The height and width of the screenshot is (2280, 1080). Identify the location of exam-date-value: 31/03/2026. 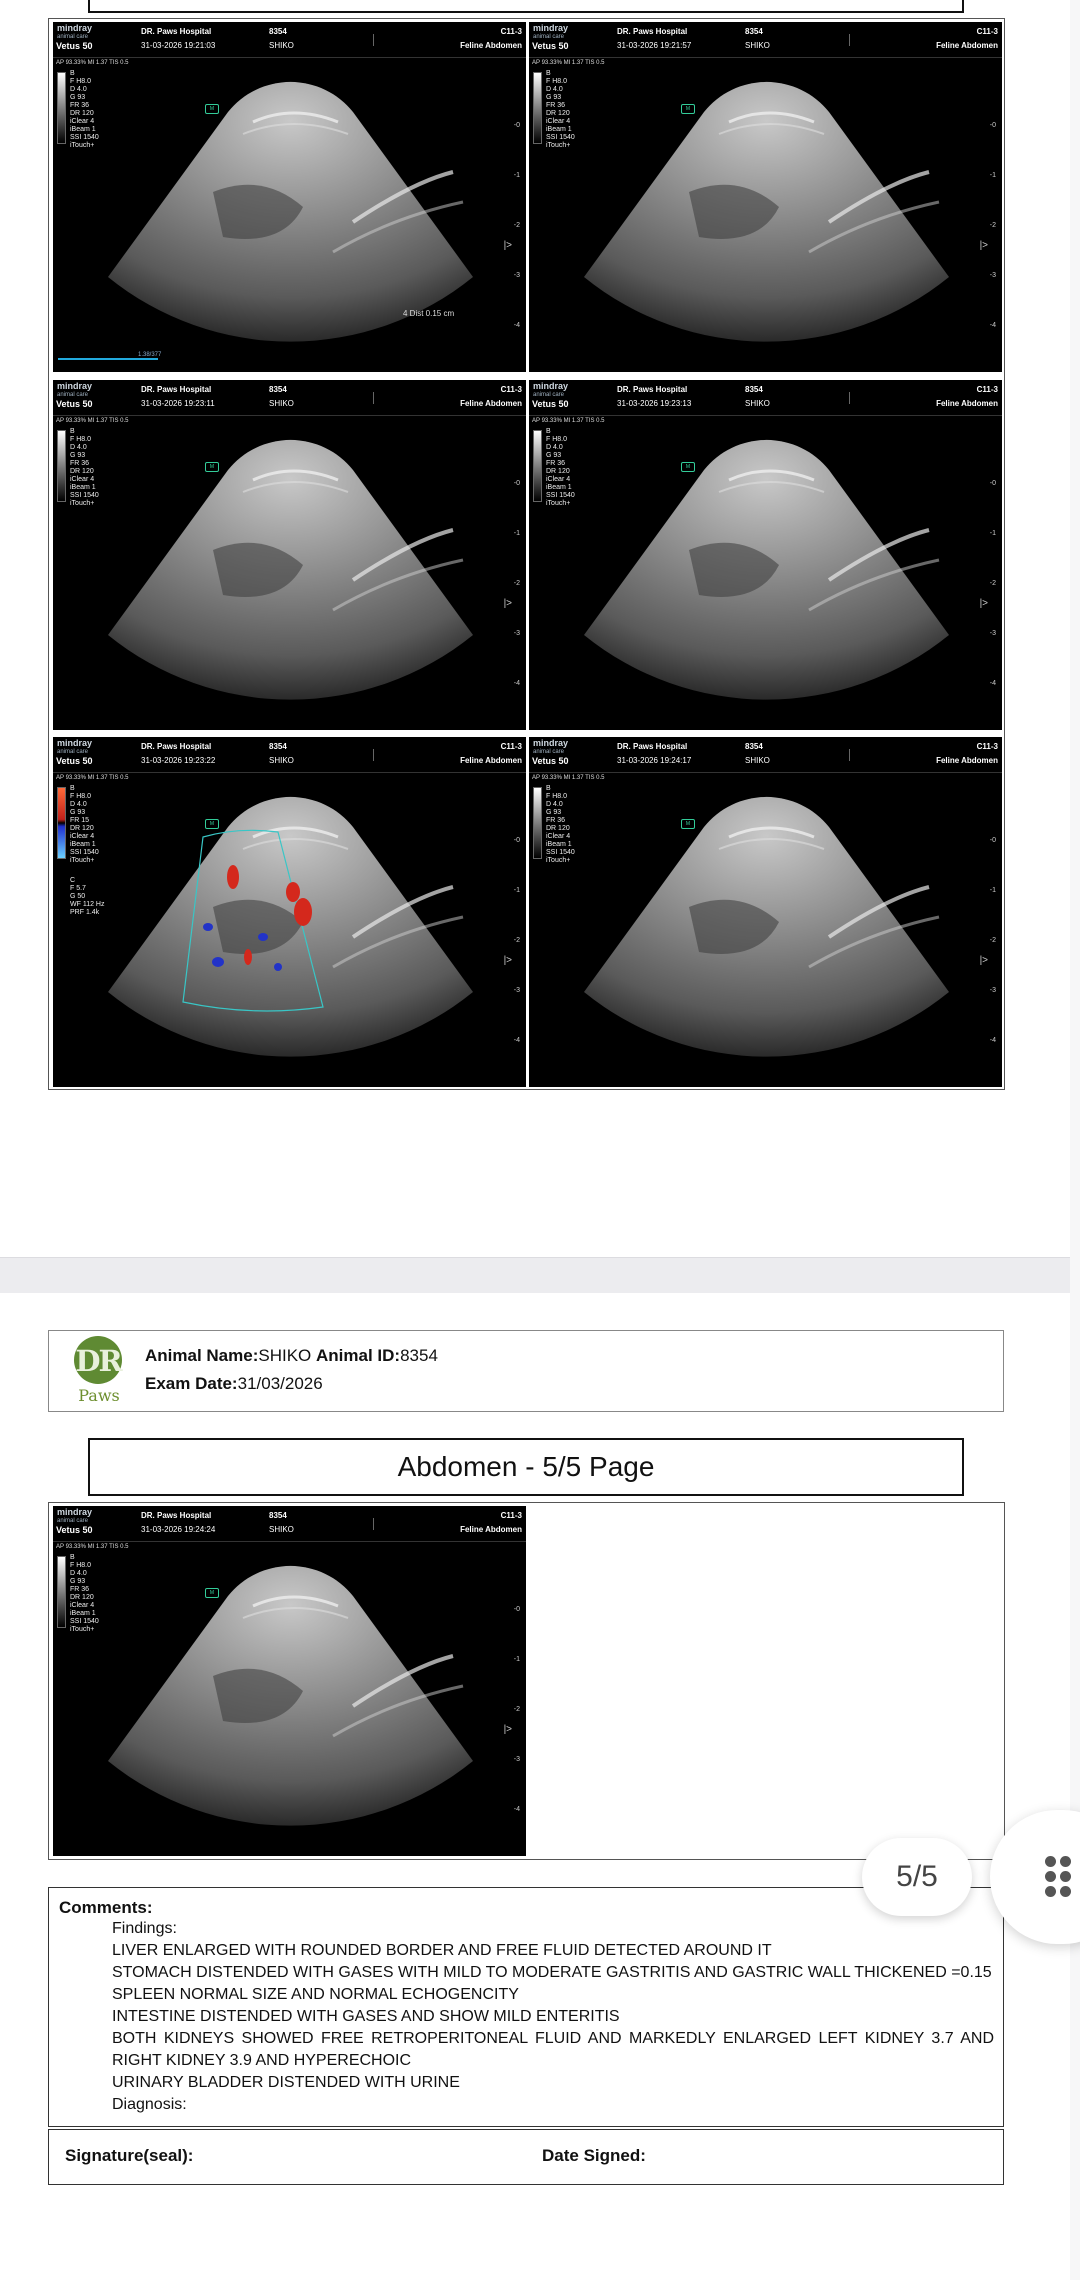
(280, 1383).